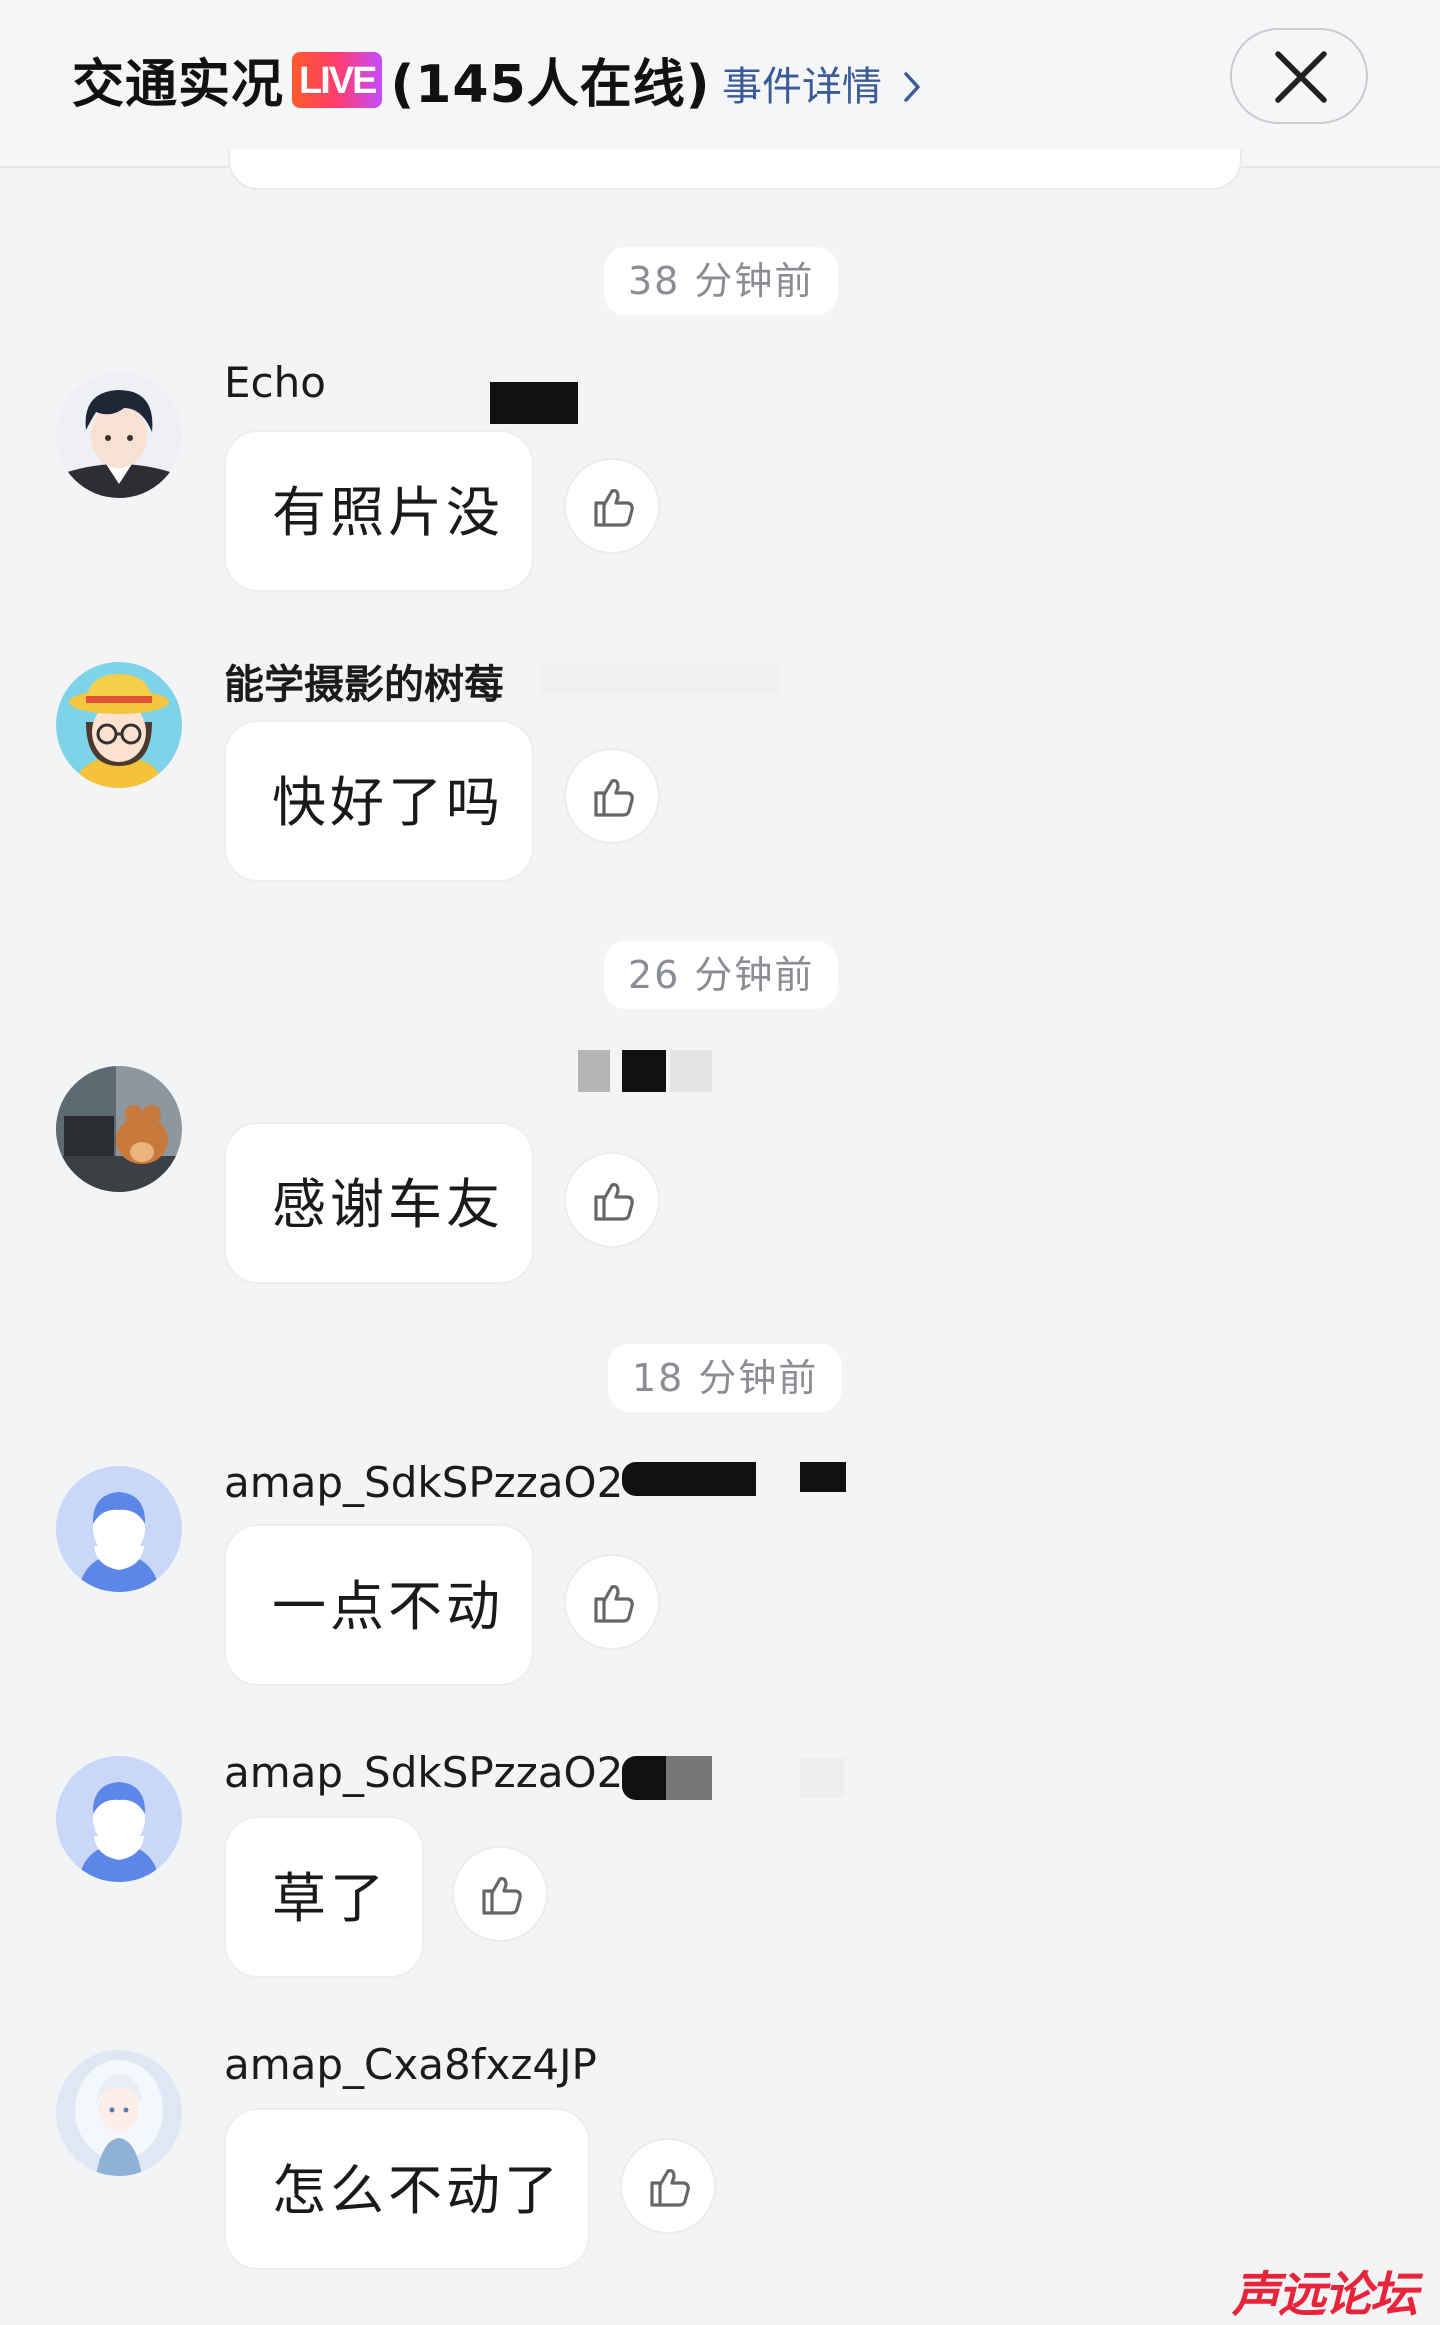  What do you see at coordinates (178, 85) in the screenshot?
I see `title-text: 交通实况` at bounding box center [178, 85].